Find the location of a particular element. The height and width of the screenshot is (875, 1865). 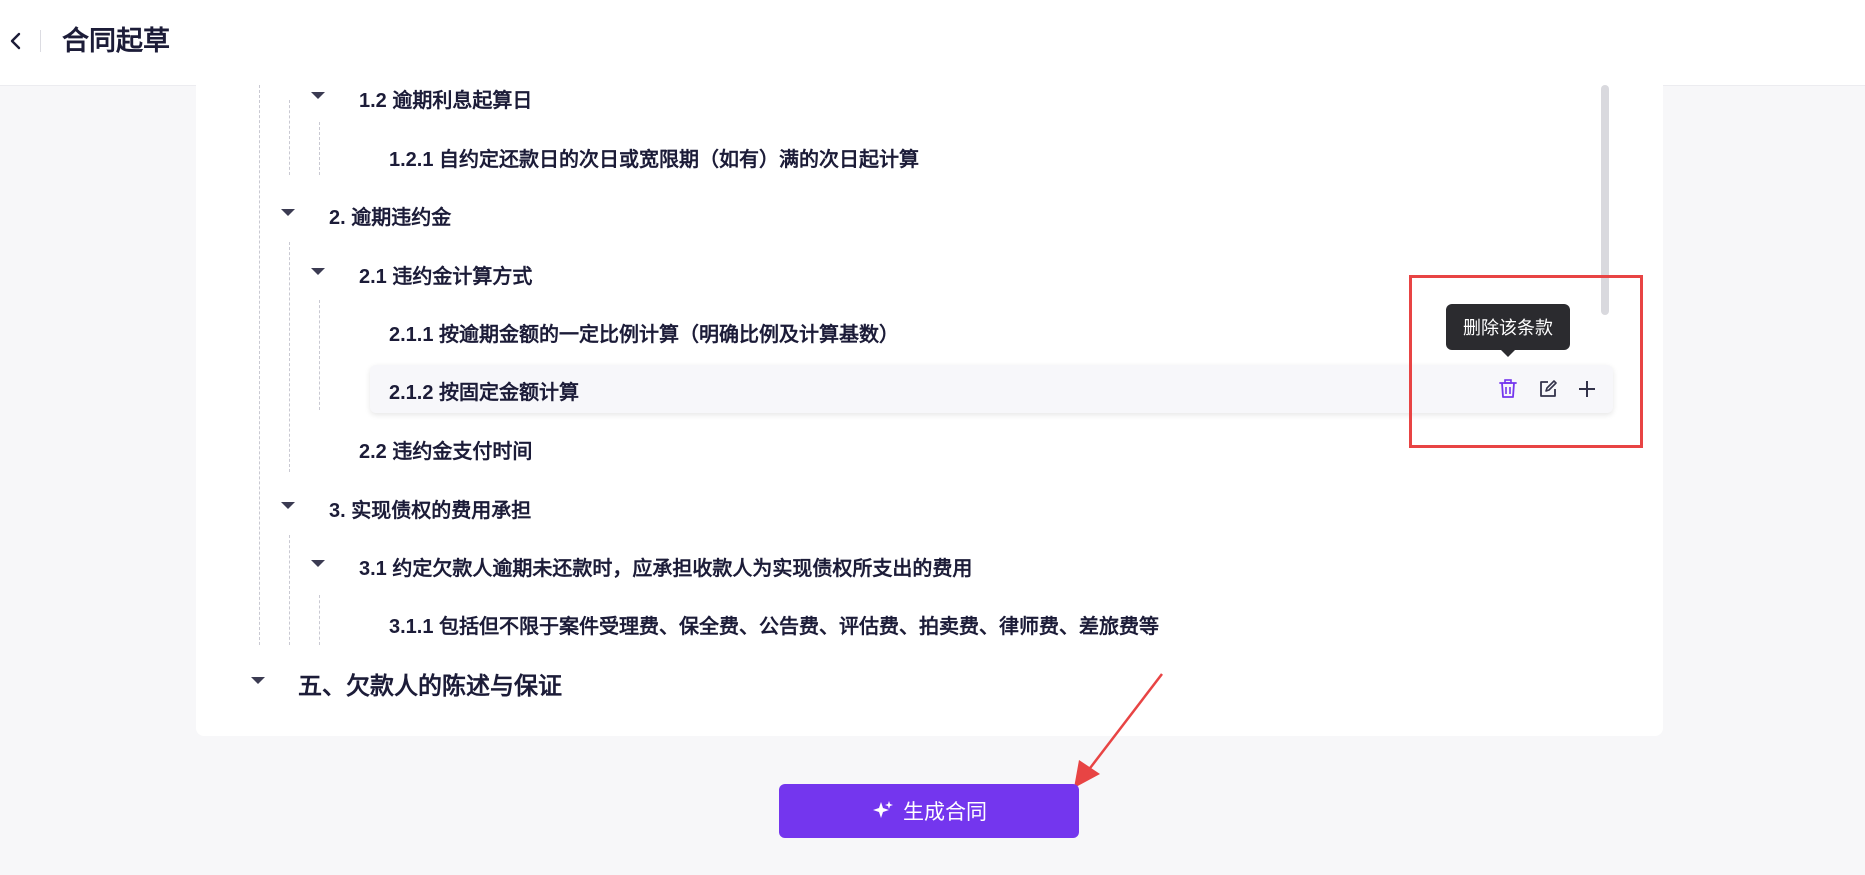

outline-row: 五、欠款人的陈述与保证 is located at coordinates (430, 683).